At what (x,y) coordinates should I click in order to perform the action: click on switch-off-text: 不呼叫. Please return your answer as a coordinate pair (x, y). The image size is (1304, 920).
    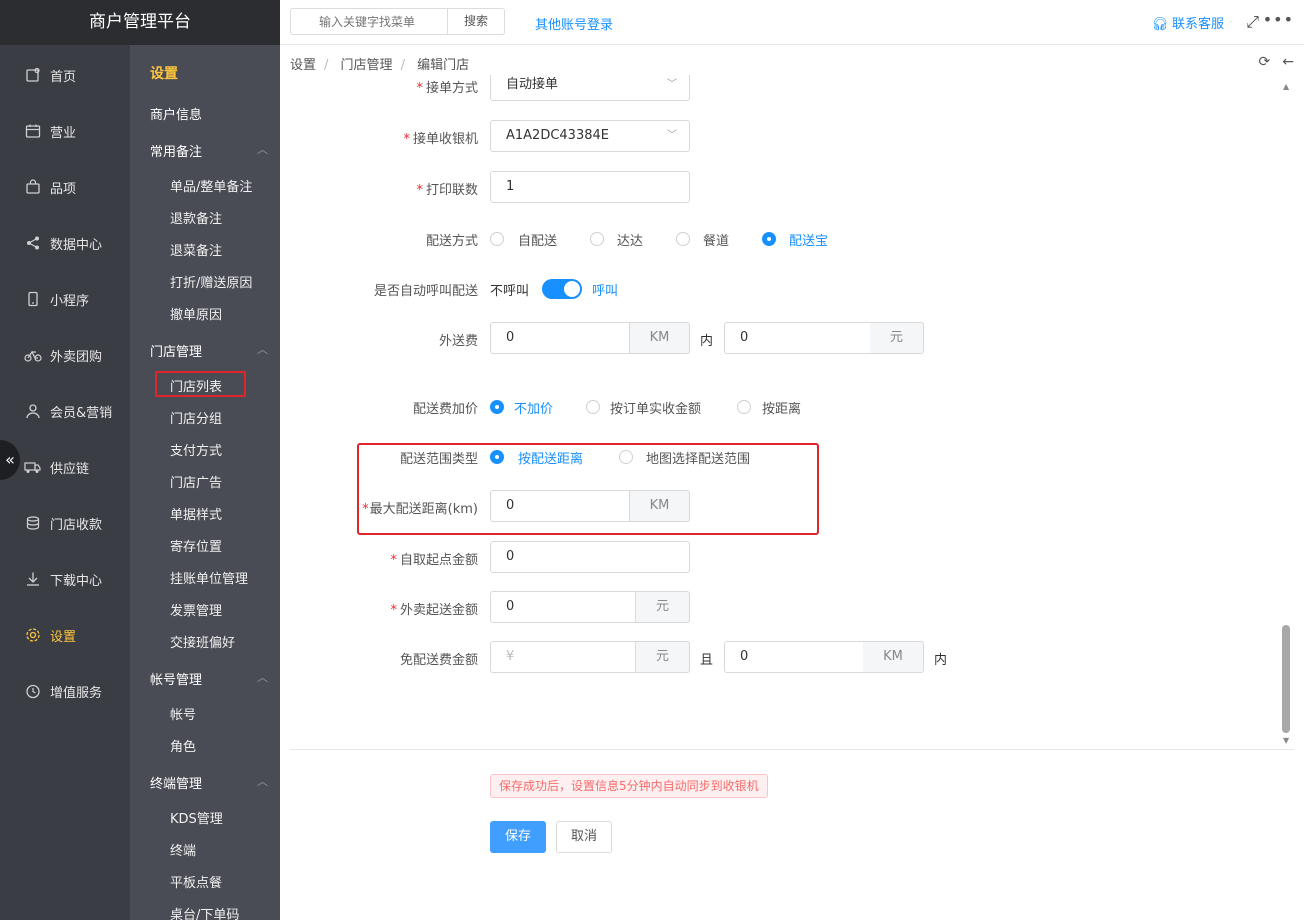
    Looking at the image, I should click on (510, 291).